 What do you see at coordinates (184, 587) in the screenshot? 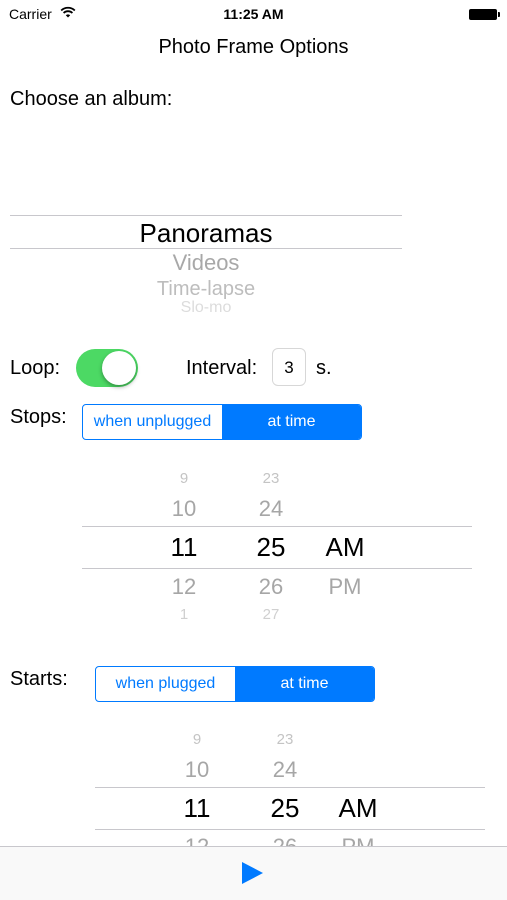
I see `stops-hour: 12` at bounding box center [184, 587].